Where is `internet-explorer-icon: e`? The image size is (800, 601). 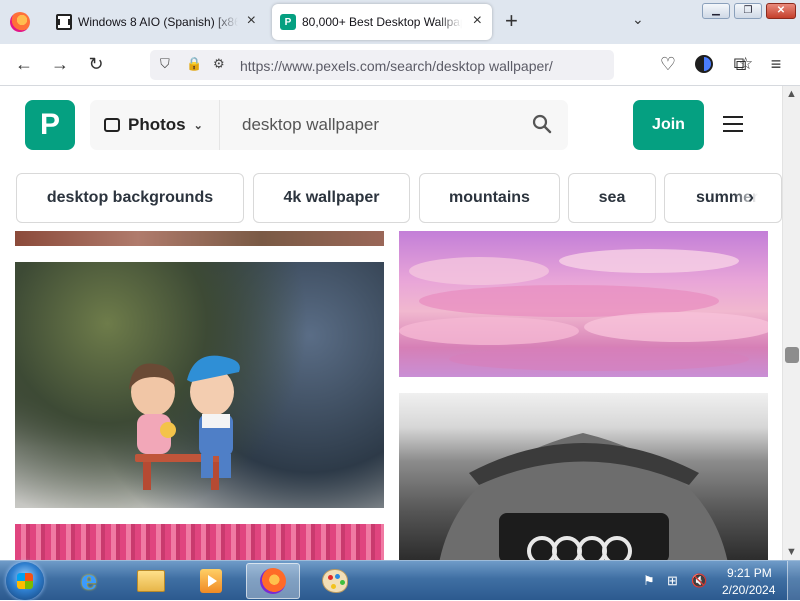
internet-explorer-icon: e is located at coordinates (89, 581).